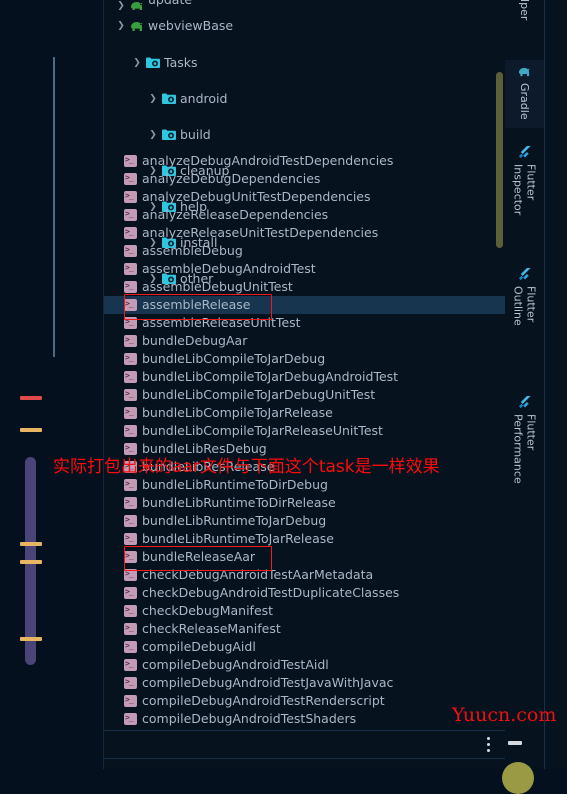 Image resolution: width=567 pixels, height=794 pixels. What do you see at coordinates (304, 647) in the screenshot?
I see `gradle-task-row: compileDebugAidl` at bounding box center [304, 647].